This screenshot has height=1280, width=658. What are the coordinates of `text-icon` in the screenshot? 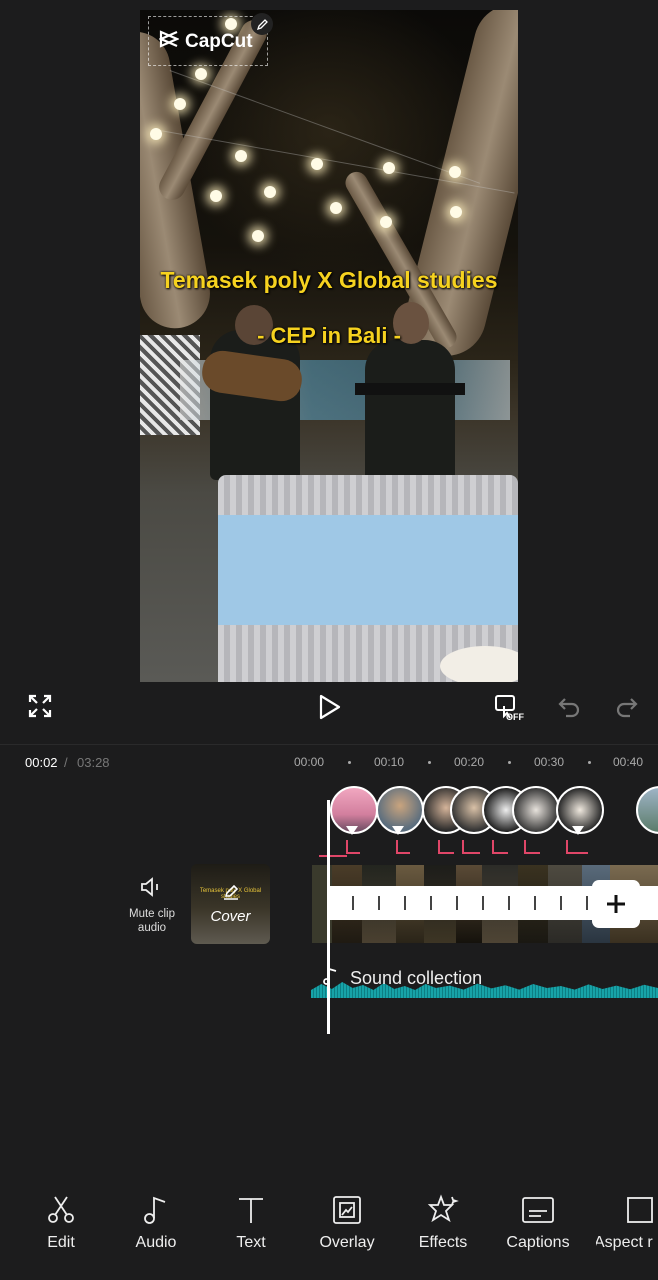 It's located at (251, 1210).